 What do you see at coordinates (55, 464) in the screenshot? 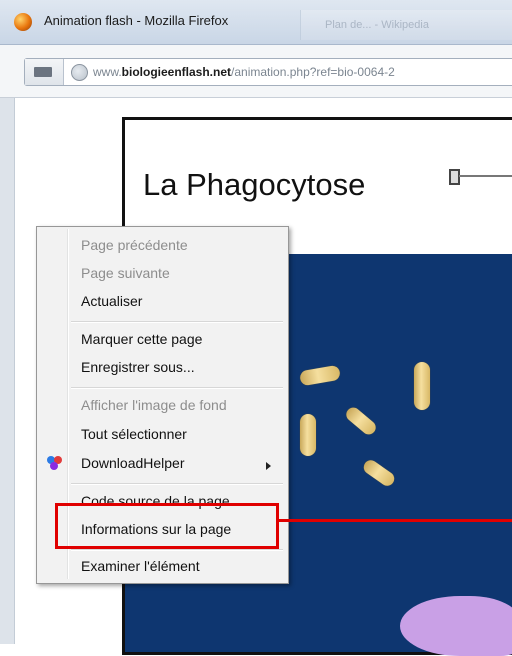
I see `downloadhelper-icon` at bounding box center [55, 464].